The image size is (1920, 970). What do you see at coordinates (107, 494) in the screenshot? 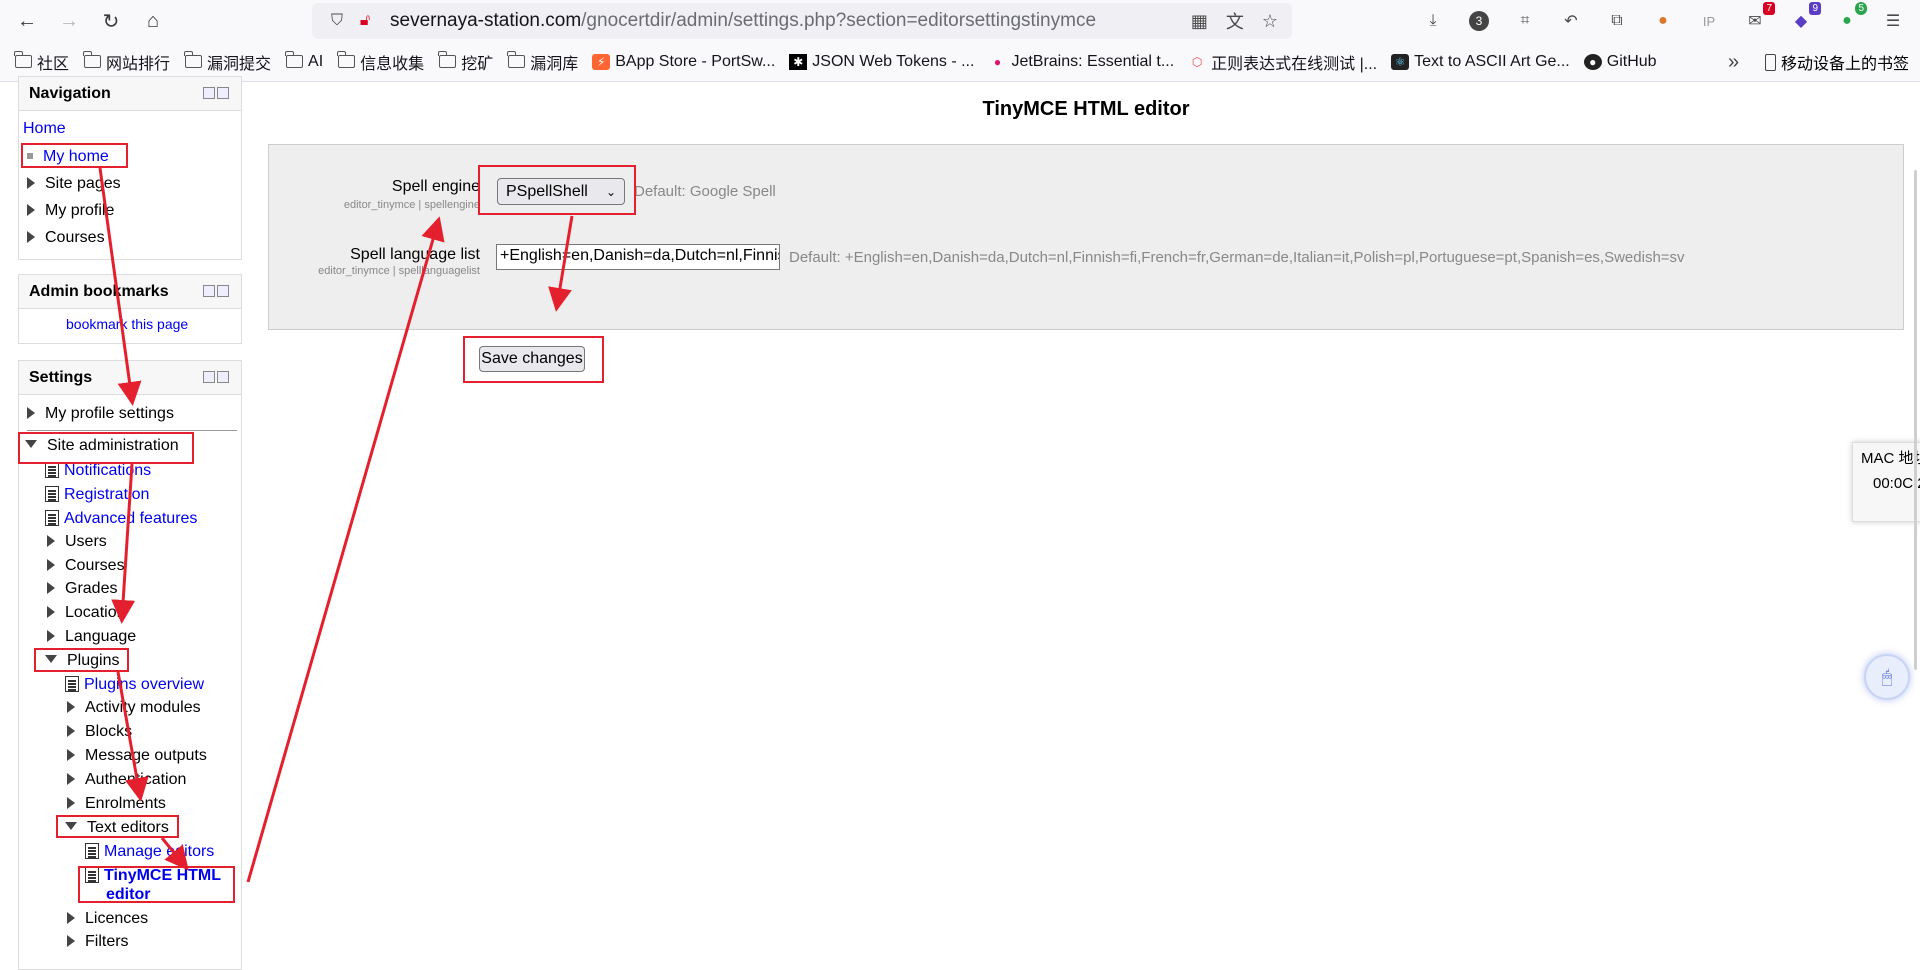
I see `tree-label: Registration` at bounding box center [107, 494].